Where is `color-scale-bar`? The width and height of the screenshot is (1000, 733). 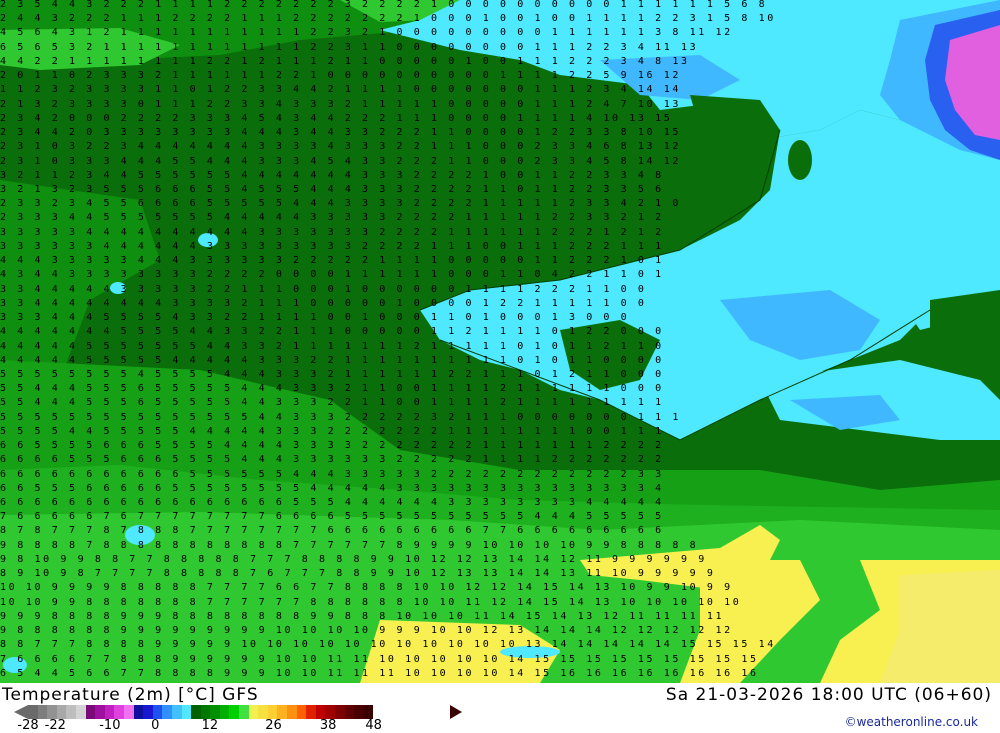 color-scale-bar is located at coordinates (201, 712).